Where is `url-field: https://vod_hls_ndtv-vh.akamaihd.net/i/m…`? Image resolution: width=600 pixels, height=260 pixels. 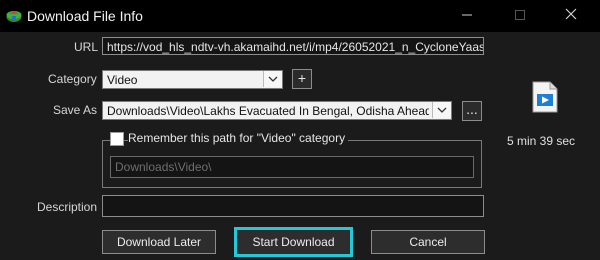
url-field: https://vod_hls_ndtv-vh.akamaihd.net/i/m… is located at coordinates (293, 46).